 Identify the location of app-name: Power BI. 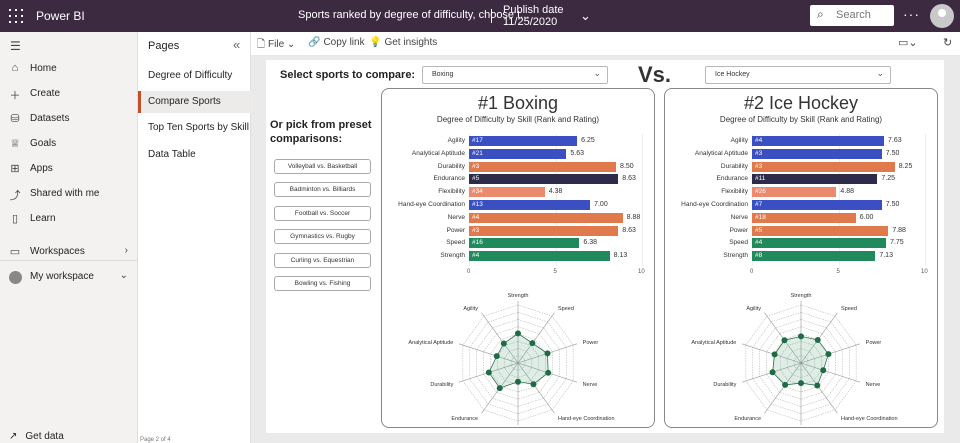
(60, 16).